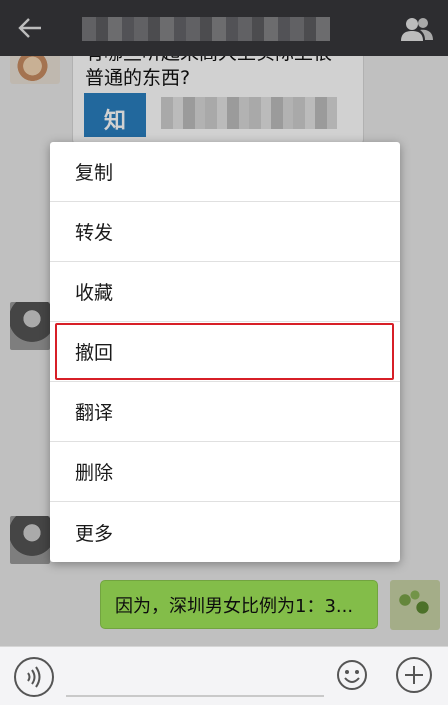 The height and width of the screenshot is (705, 448). Describe the element at coordinates (94, 353) in the screenshot. I see `menu-item-label: 撤回` at that location.